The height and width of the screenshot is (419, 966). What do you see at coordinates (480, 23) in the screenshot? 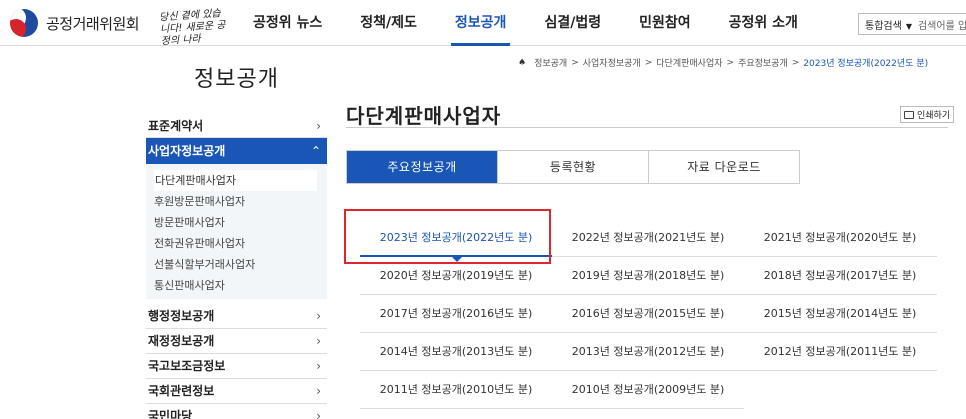
I see `nav-info-disclosure: 정보공개` at bounding box center [480, 23].